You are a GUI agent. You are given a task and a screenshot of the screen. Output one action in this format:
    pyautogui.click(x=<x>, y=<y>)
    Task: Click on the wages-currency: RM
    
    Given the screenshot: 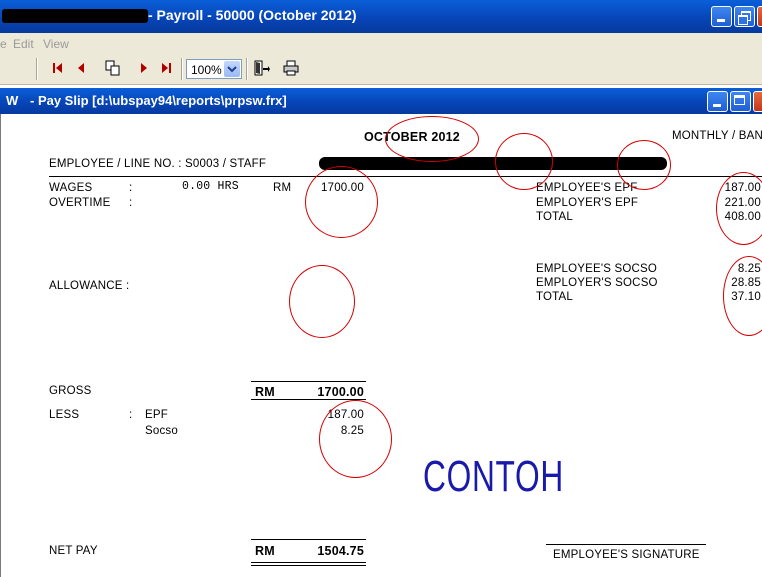 What is the action you would take?
    pyautogui.click(x=282, y=188)
    